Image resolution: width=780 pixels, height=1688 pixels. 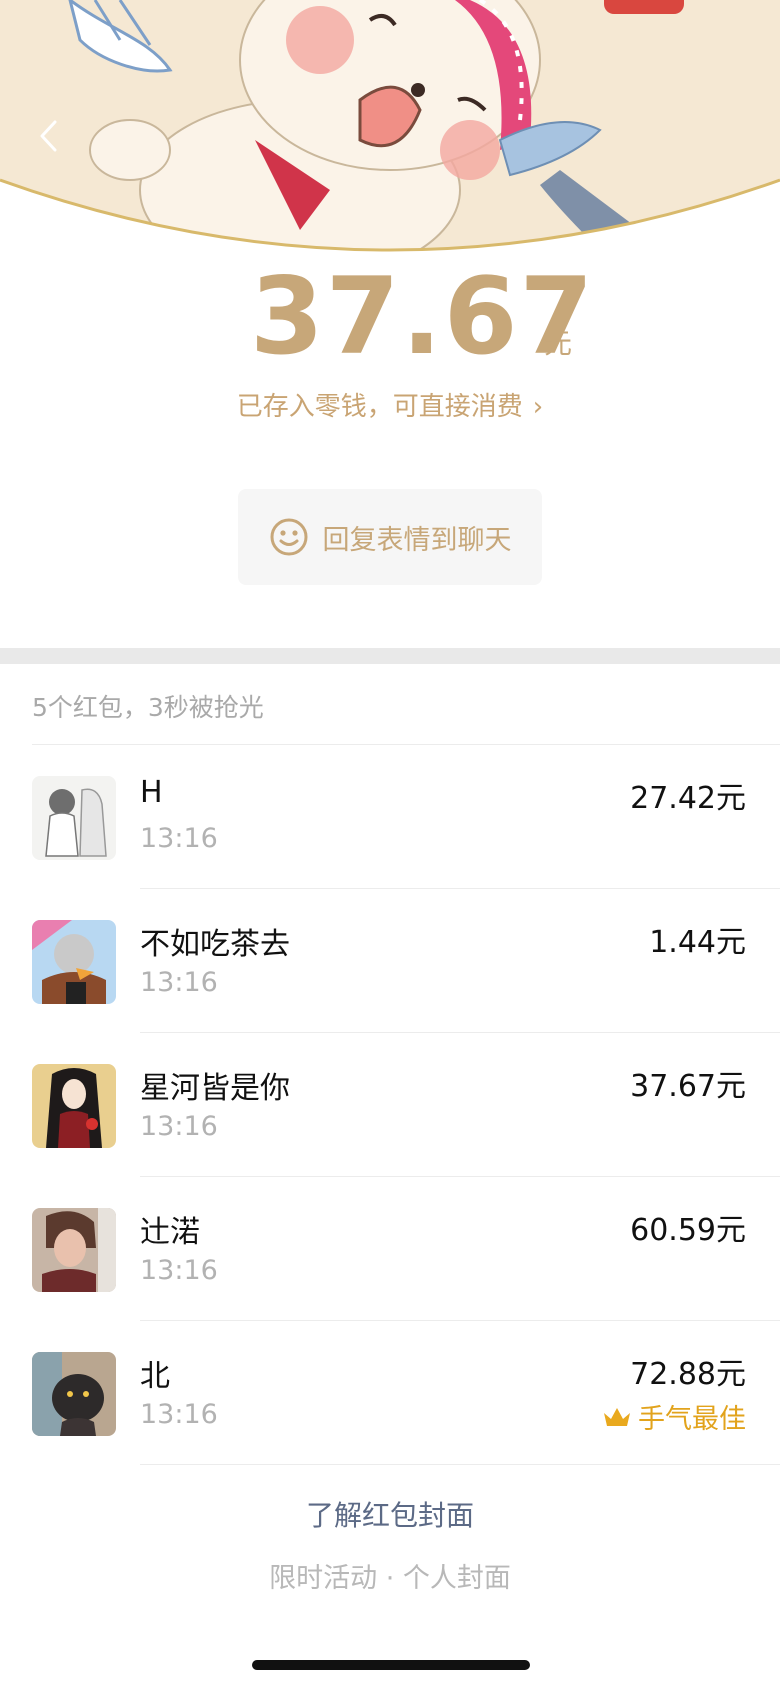 What do you see at coordinates (155, 1376) in the screenshot?
I see `recipient-name: 北` at bounding box center [155, 1376].